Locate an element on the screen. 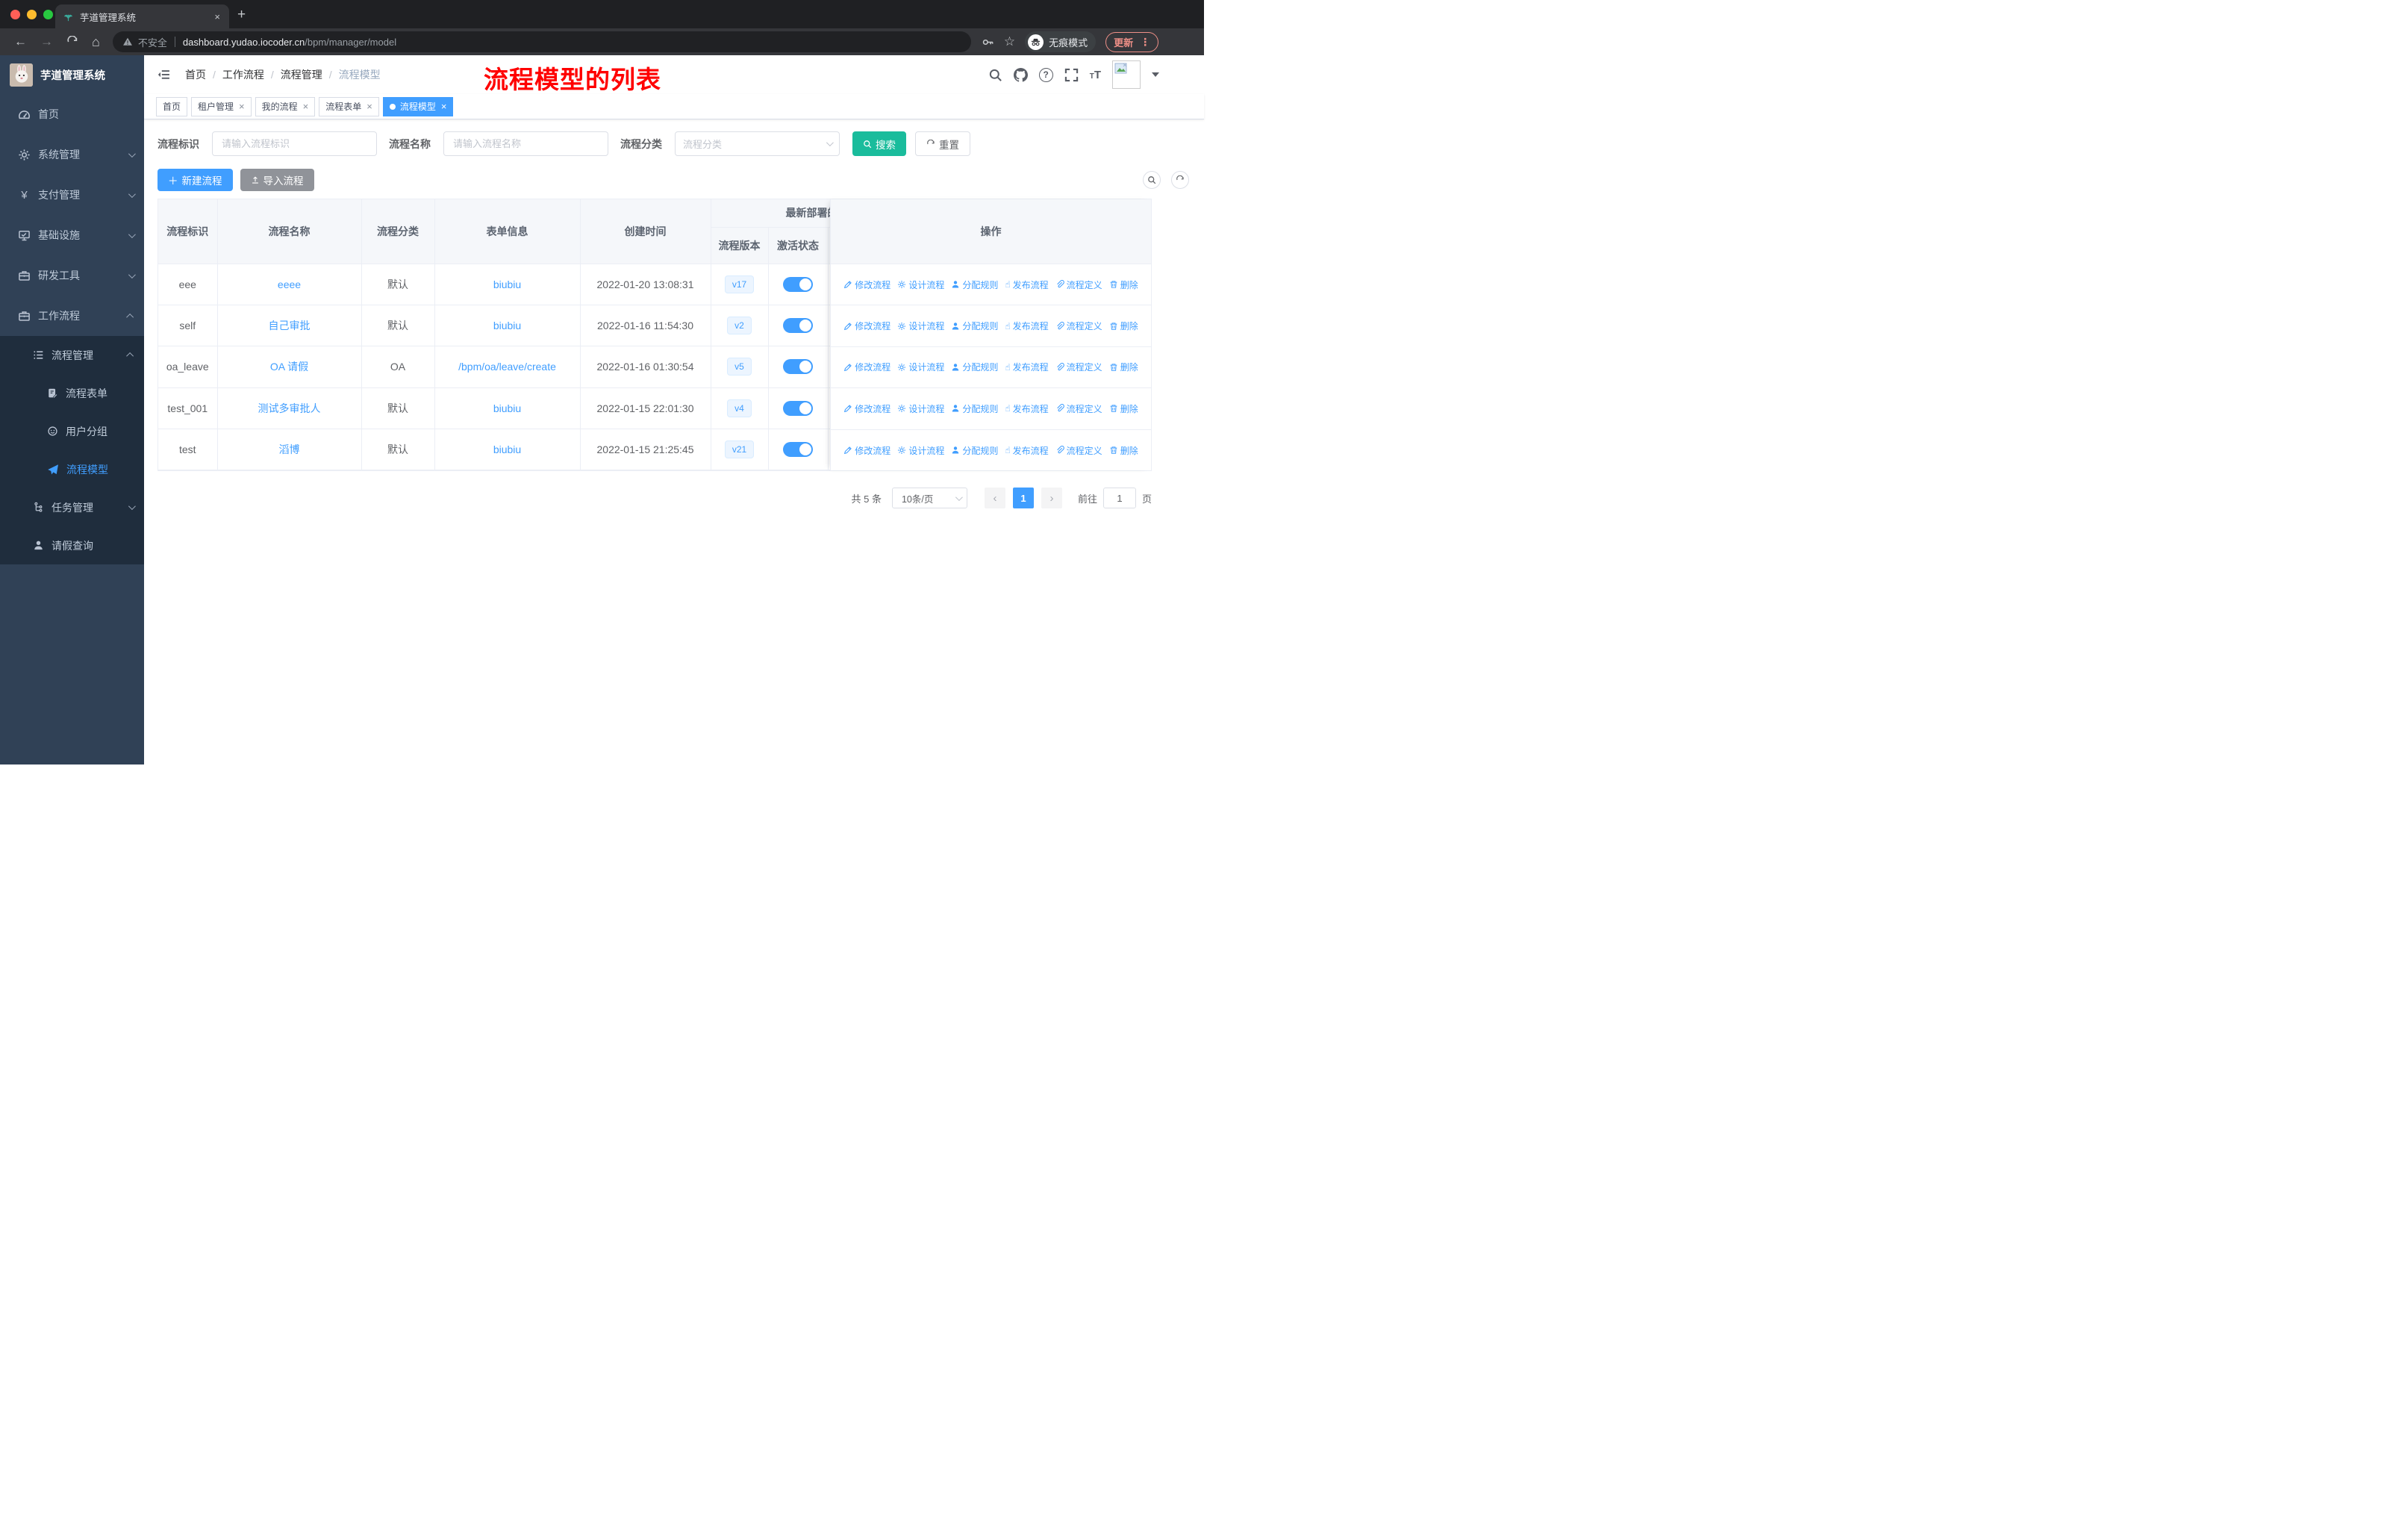  update-browser-button: 更新 ⋮ is located at coordinates (1132, 41).